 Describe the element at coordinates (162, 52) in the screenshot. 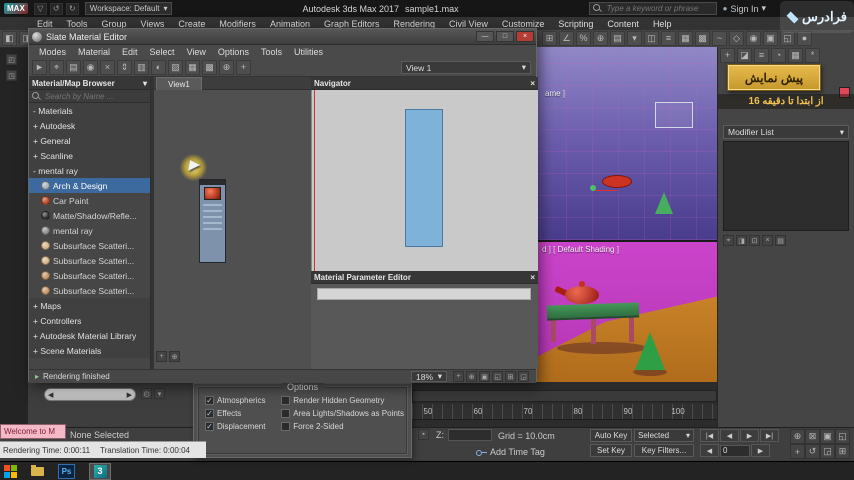

I see `slate-menu-select: Select` at that location.